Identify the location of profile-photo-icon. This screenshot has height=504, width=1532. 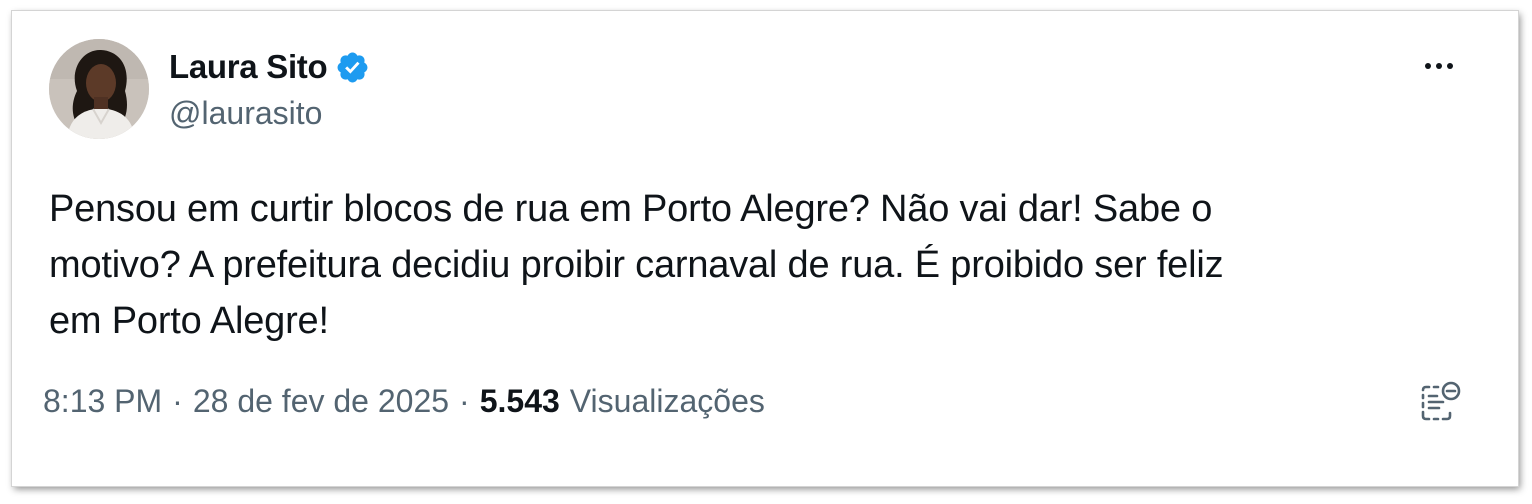
(99, 89).